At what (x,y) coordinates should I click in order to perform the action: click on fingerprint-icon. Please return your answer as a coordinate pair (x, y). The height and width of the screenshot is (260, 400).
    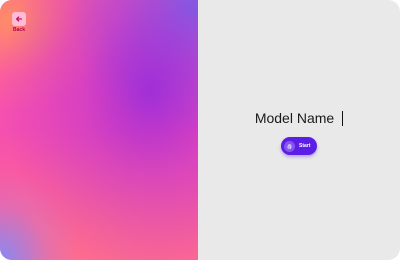
    Looking at the image, I should click on (289, 146).